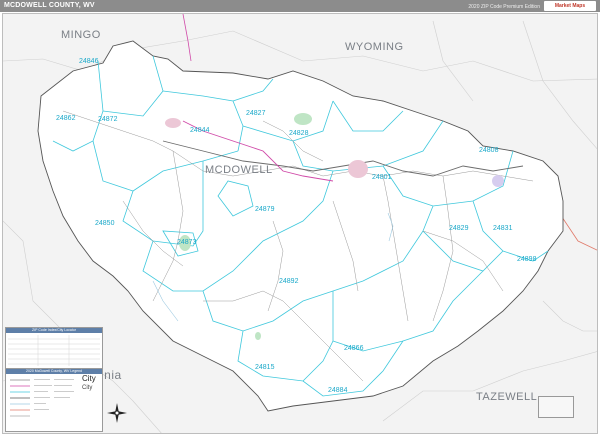  Describe the element at coordinates (570, 6) in the screenshot. I see `brand-logo: Market Maps` at that location.